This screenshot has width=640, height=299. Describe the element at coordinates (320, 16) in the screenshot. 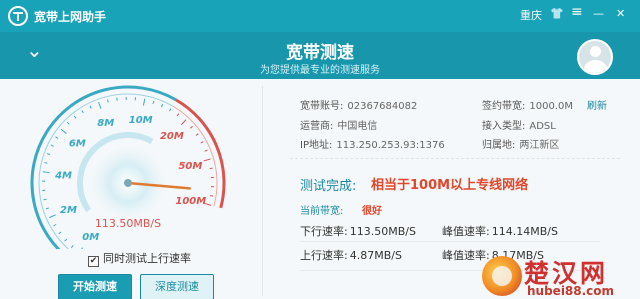

I see `title-bar: 宽带上网助手 重庆 👕 ≡ — ✕` at that location.